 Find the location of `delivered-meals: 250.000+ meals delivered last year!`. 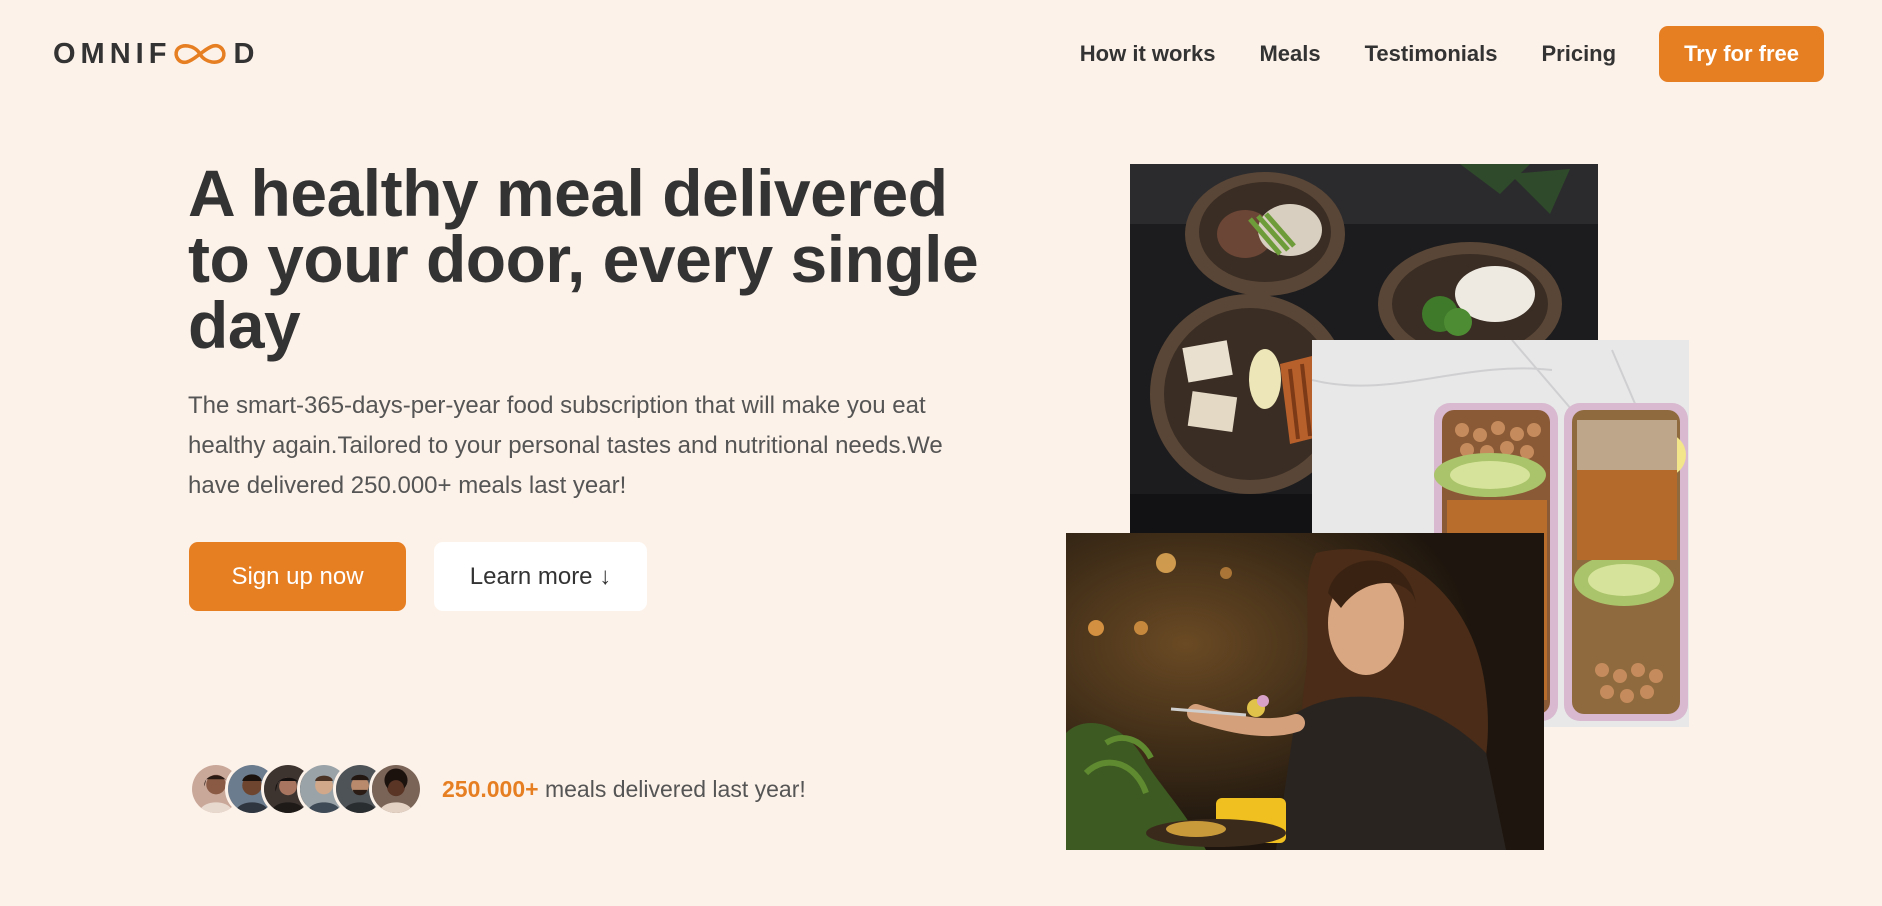

delivered-meals: 250.000+ meals delivered last year! is located at coordinates (497, 789).